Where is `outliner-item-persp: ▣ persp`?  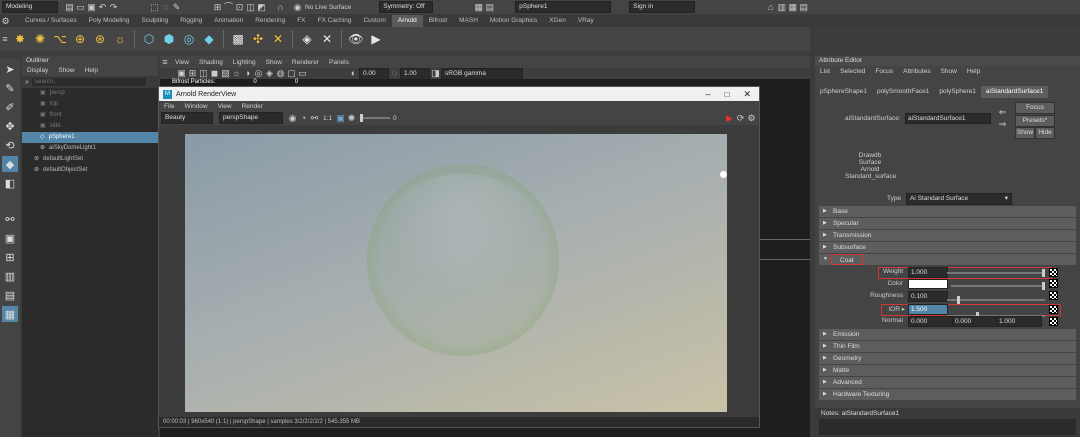
outliner-item-persp: ▣ persp is located at coordinates (90, 93).